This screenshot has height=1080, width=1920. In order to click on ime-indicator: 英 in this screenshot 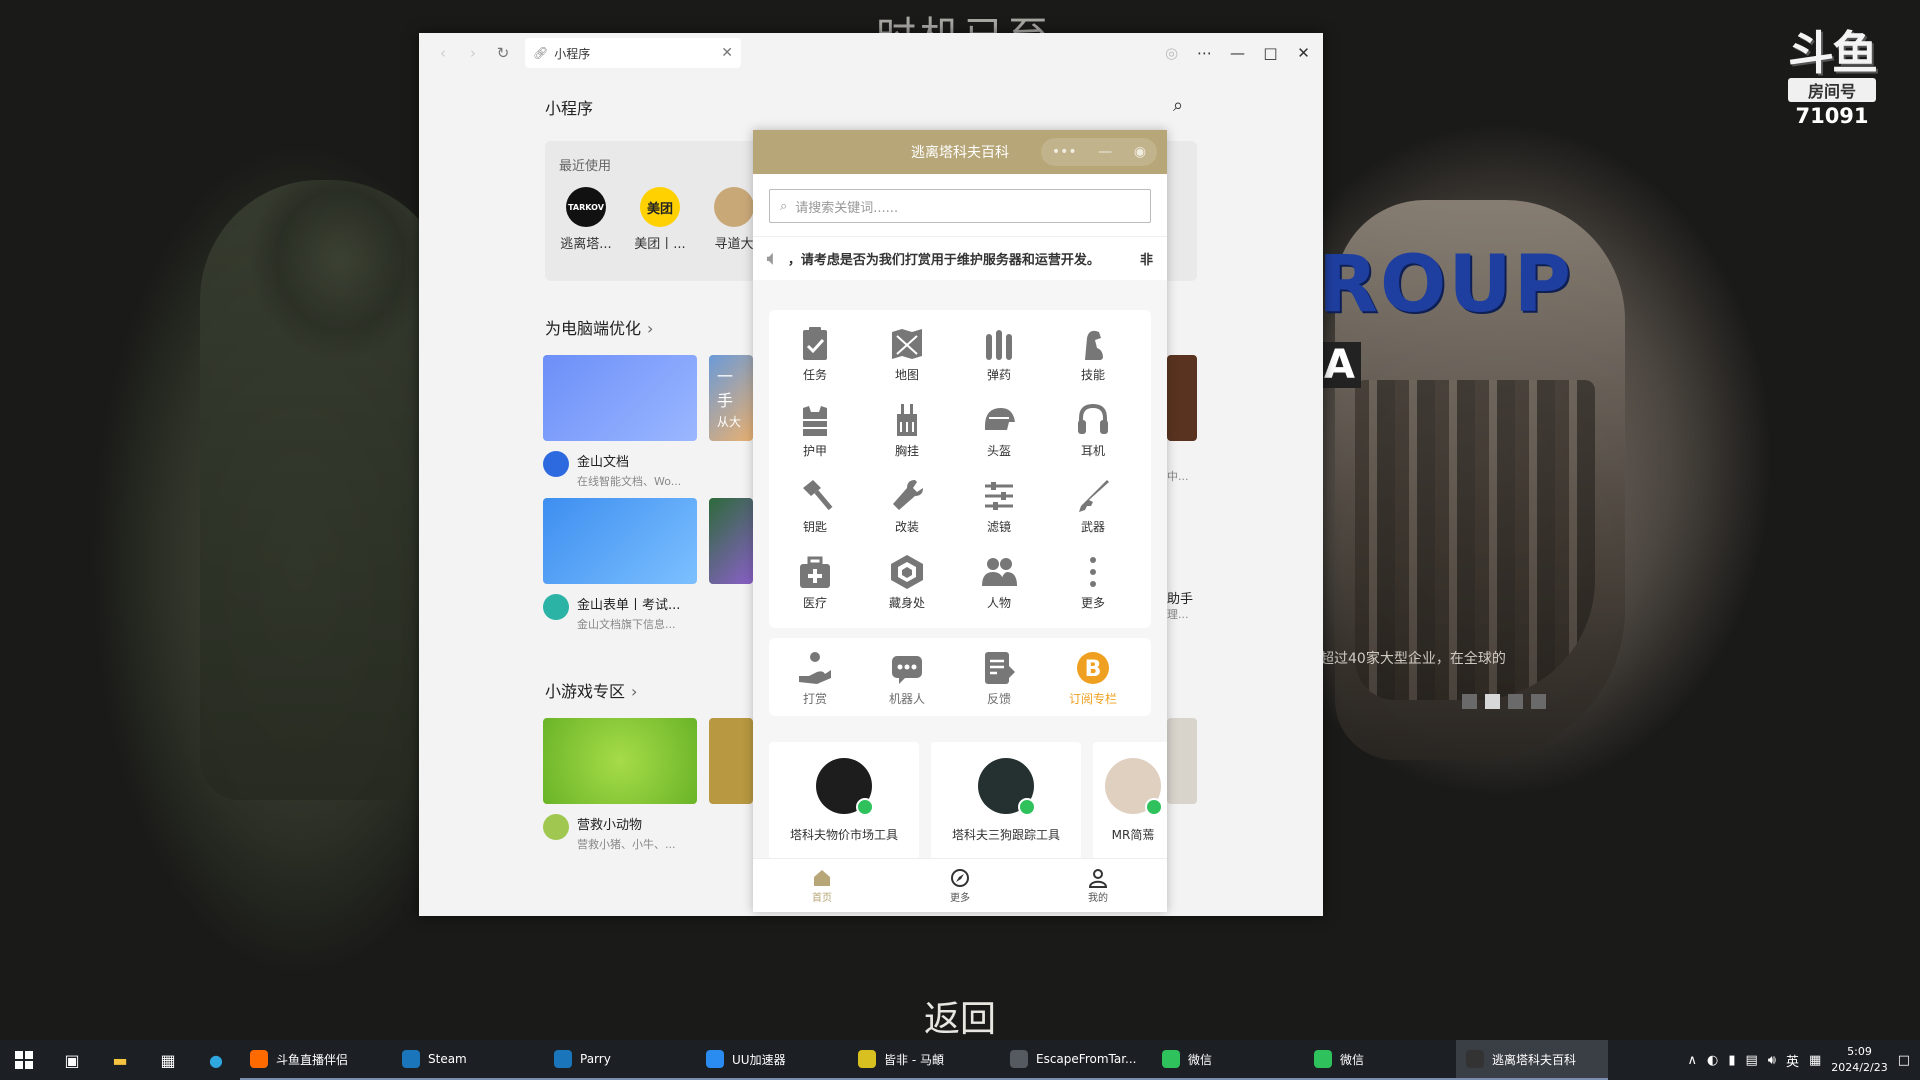, I will do `click(1792, 1060)`.